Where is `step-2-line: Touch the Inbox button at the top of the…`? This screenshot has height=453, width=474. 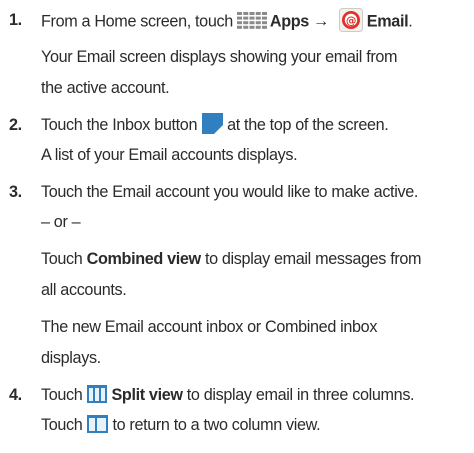
step-2-line: Touch the Inbox button at the top of the… is located at coordinates (215, 124).